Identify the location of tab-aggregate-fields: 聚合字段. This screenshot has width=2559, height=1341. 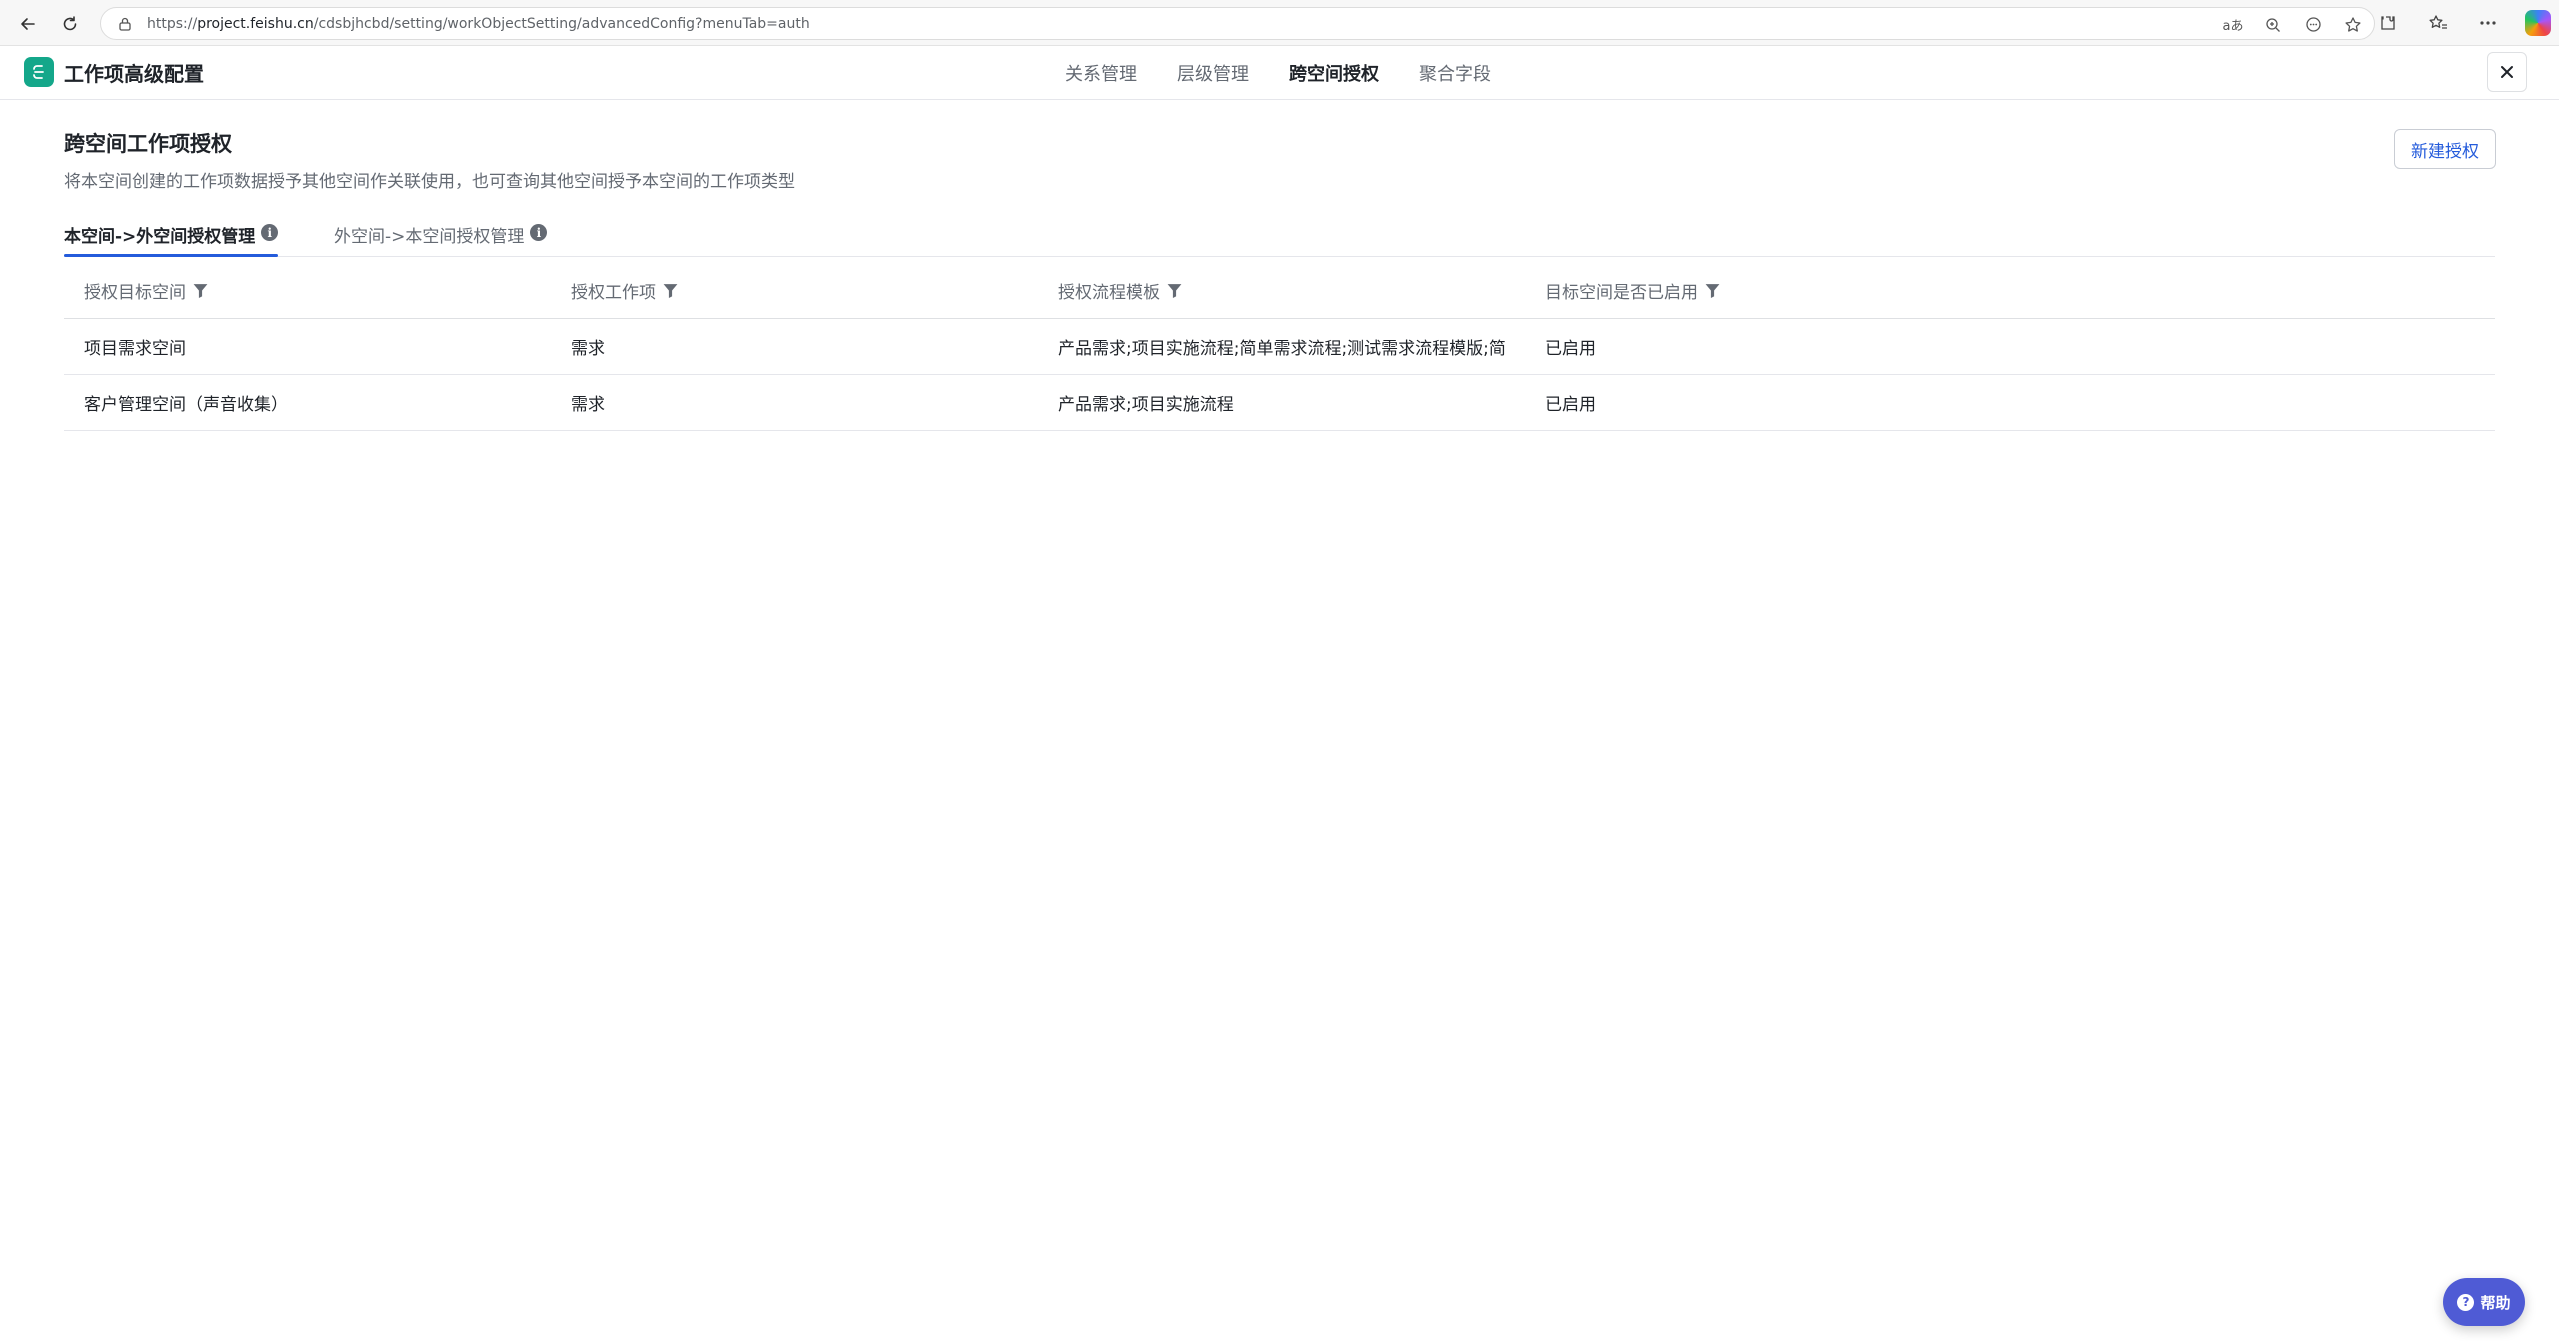
(1455, 73).